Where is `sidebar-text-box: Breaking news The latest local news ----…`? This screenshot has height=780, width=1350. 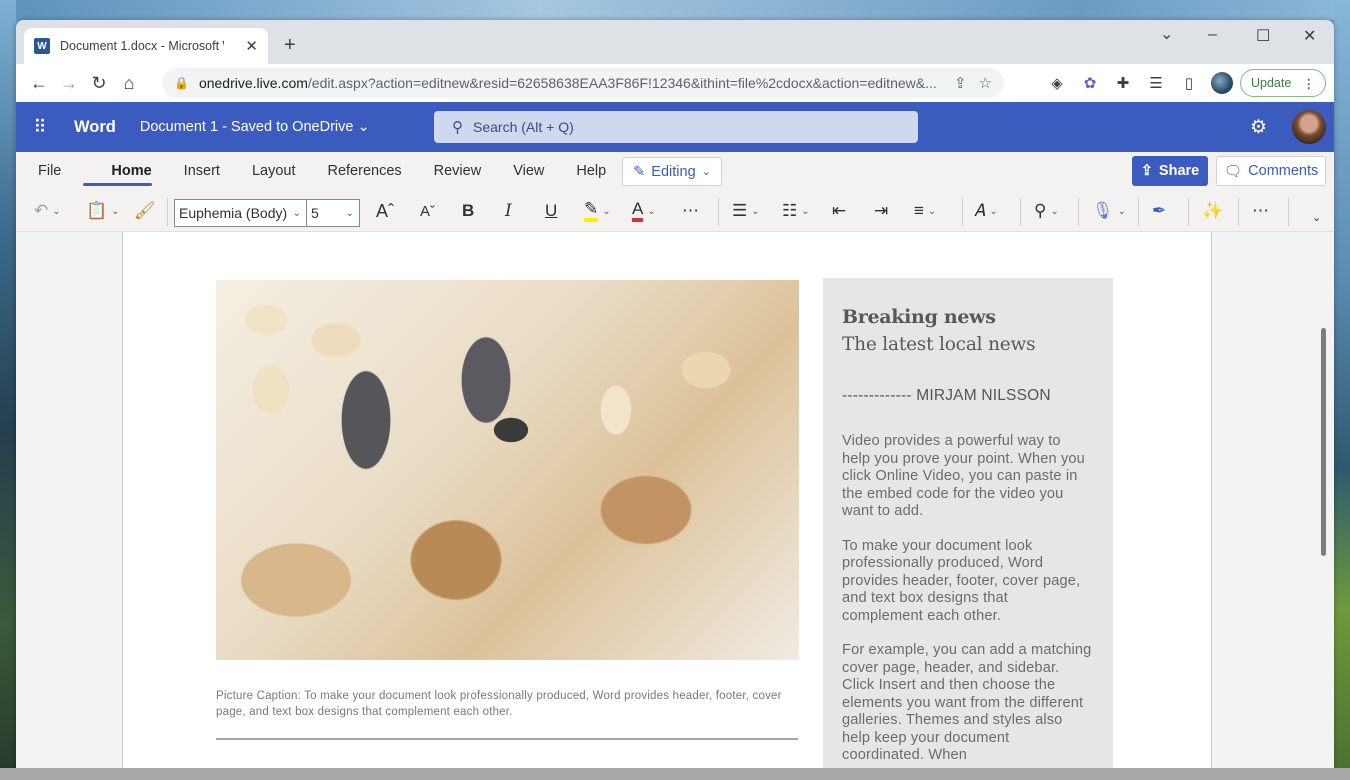 sidebar-text-box: Breaking news The latest local news ----… is located at coordinates (968, 529).